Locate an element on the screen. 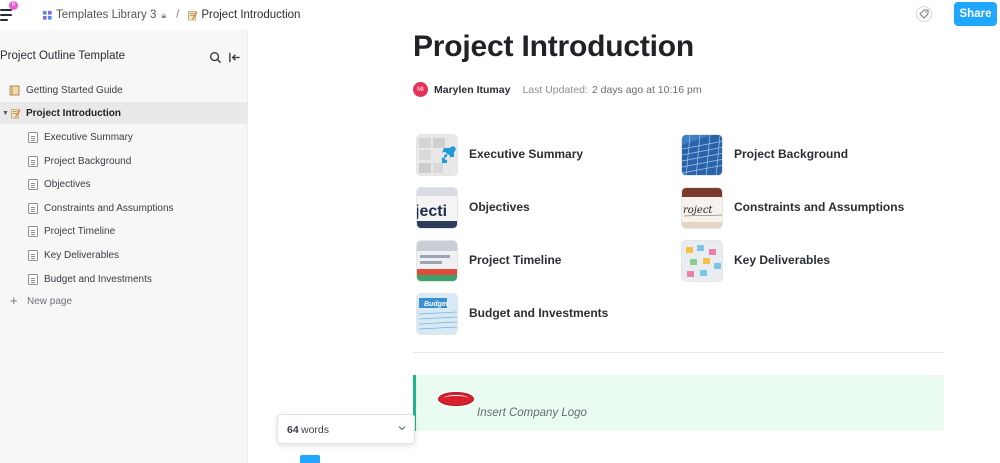  timeline-thumbnail is located at coordinates (437, 261).